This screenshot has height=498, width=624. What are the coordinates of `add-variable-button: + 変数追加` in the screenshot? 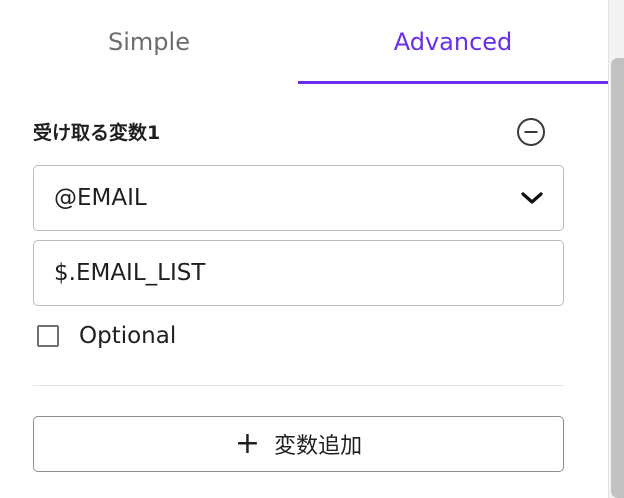 It's located at (298, 444).